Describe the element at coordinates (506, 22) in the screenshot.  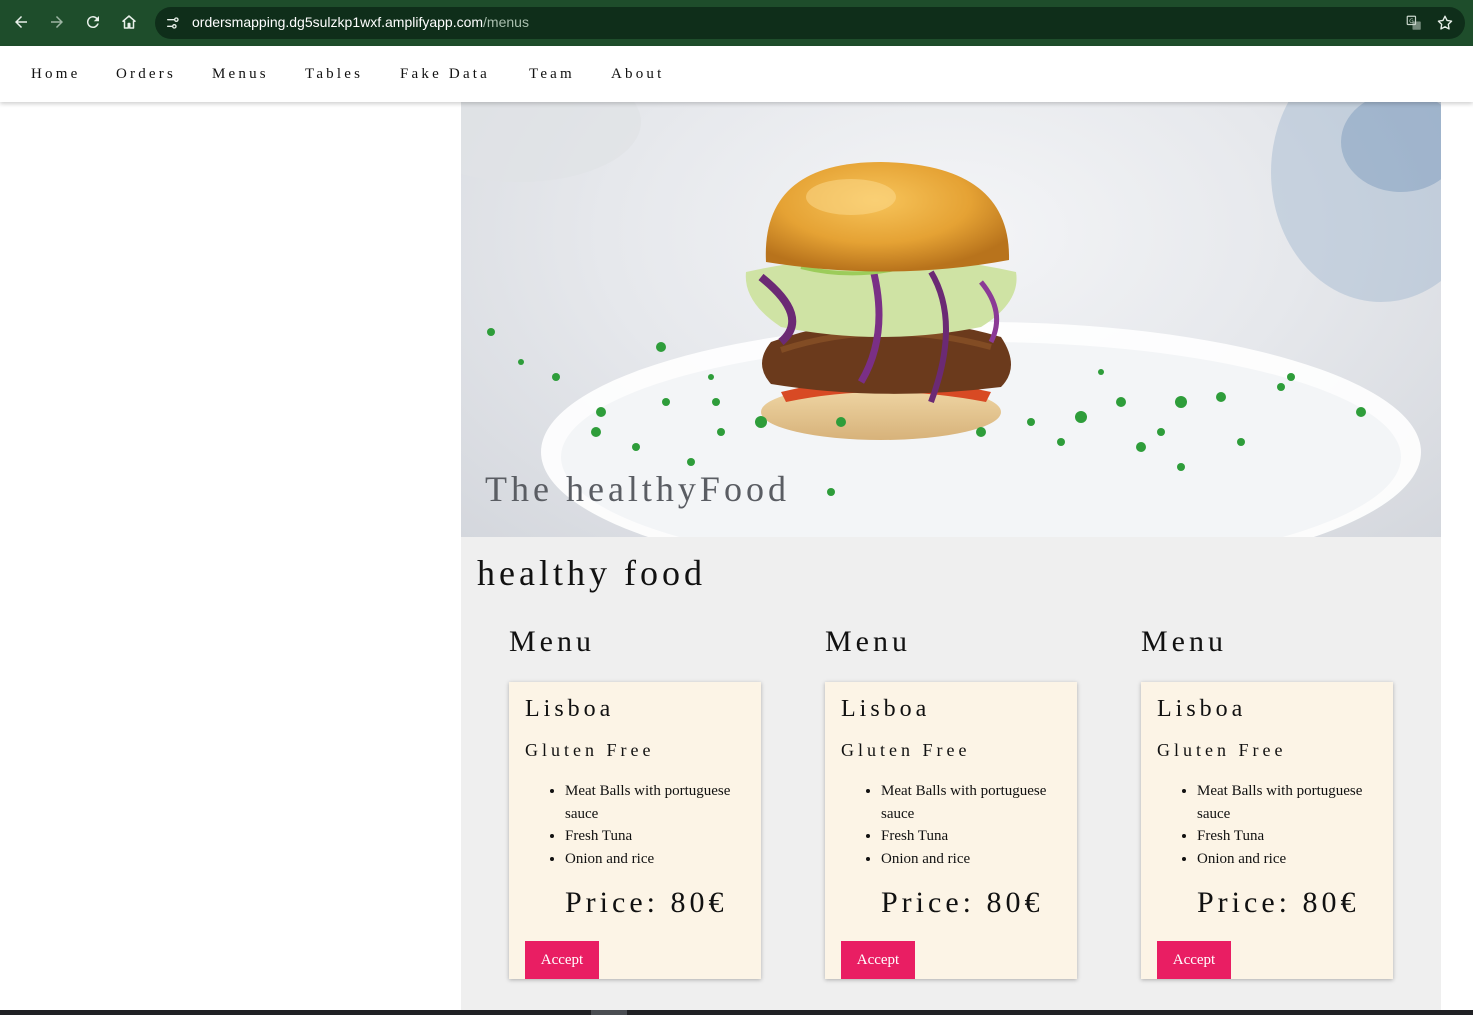
I see `url-path: /menus` at that location.